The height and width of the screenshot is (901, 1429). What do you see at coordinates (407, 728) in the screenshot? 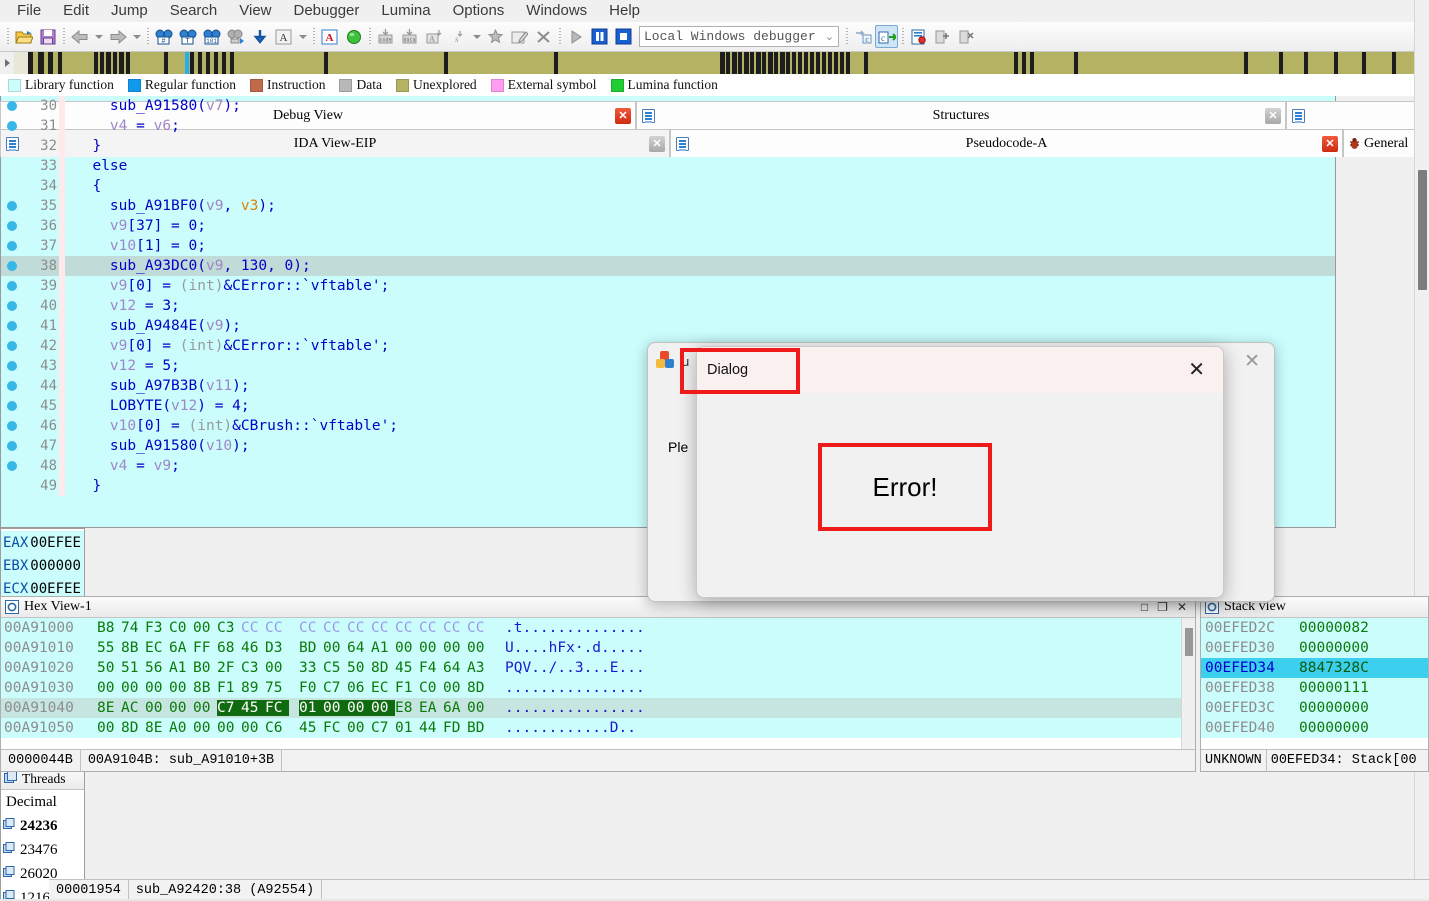
I see `hex-byte: 01` at bounding box center [407, 728].